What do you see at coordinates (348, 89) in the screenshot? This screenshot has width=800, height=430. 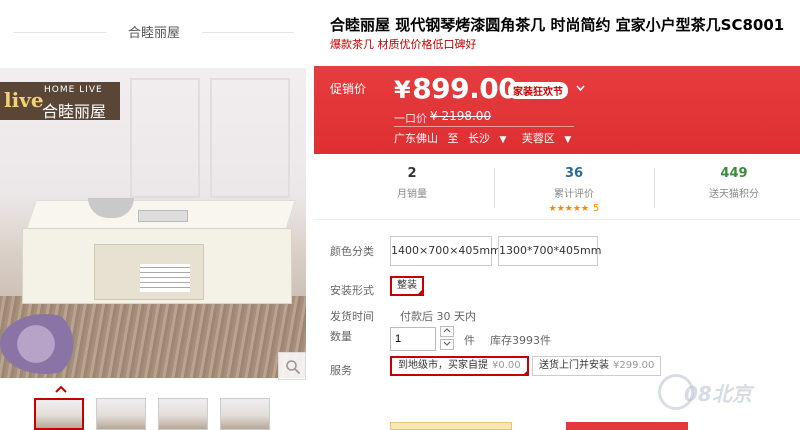 I see `promo-label: 促销价` at bounding box center [348, 89].